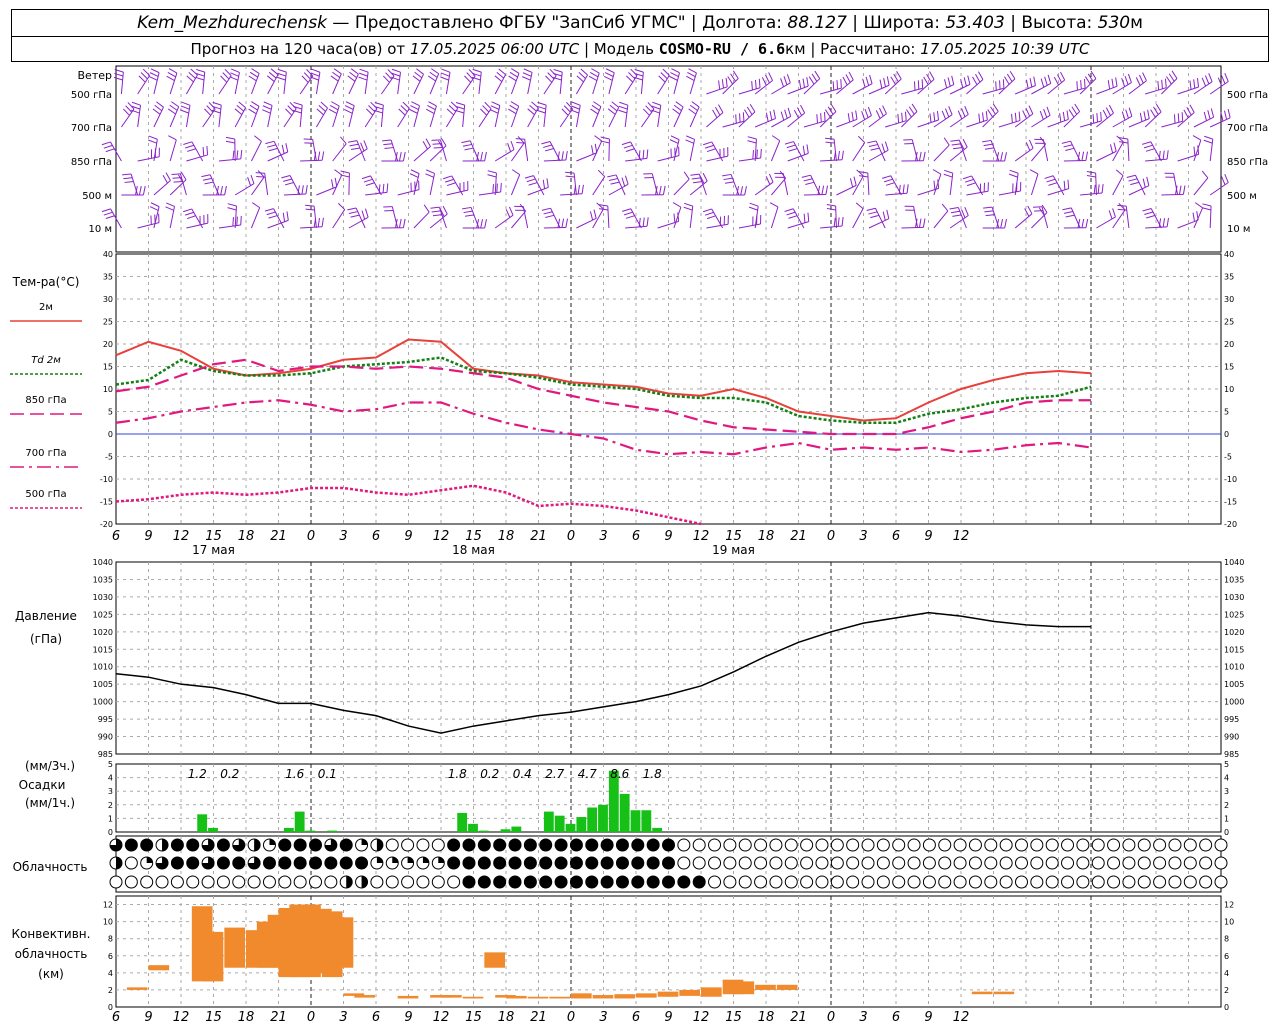 This screenshot has width=1280, height=1024. Describe the element at coordinates (1247, 128) in the screenshot. I see `wind-level-label: 700 гПа` at that location.